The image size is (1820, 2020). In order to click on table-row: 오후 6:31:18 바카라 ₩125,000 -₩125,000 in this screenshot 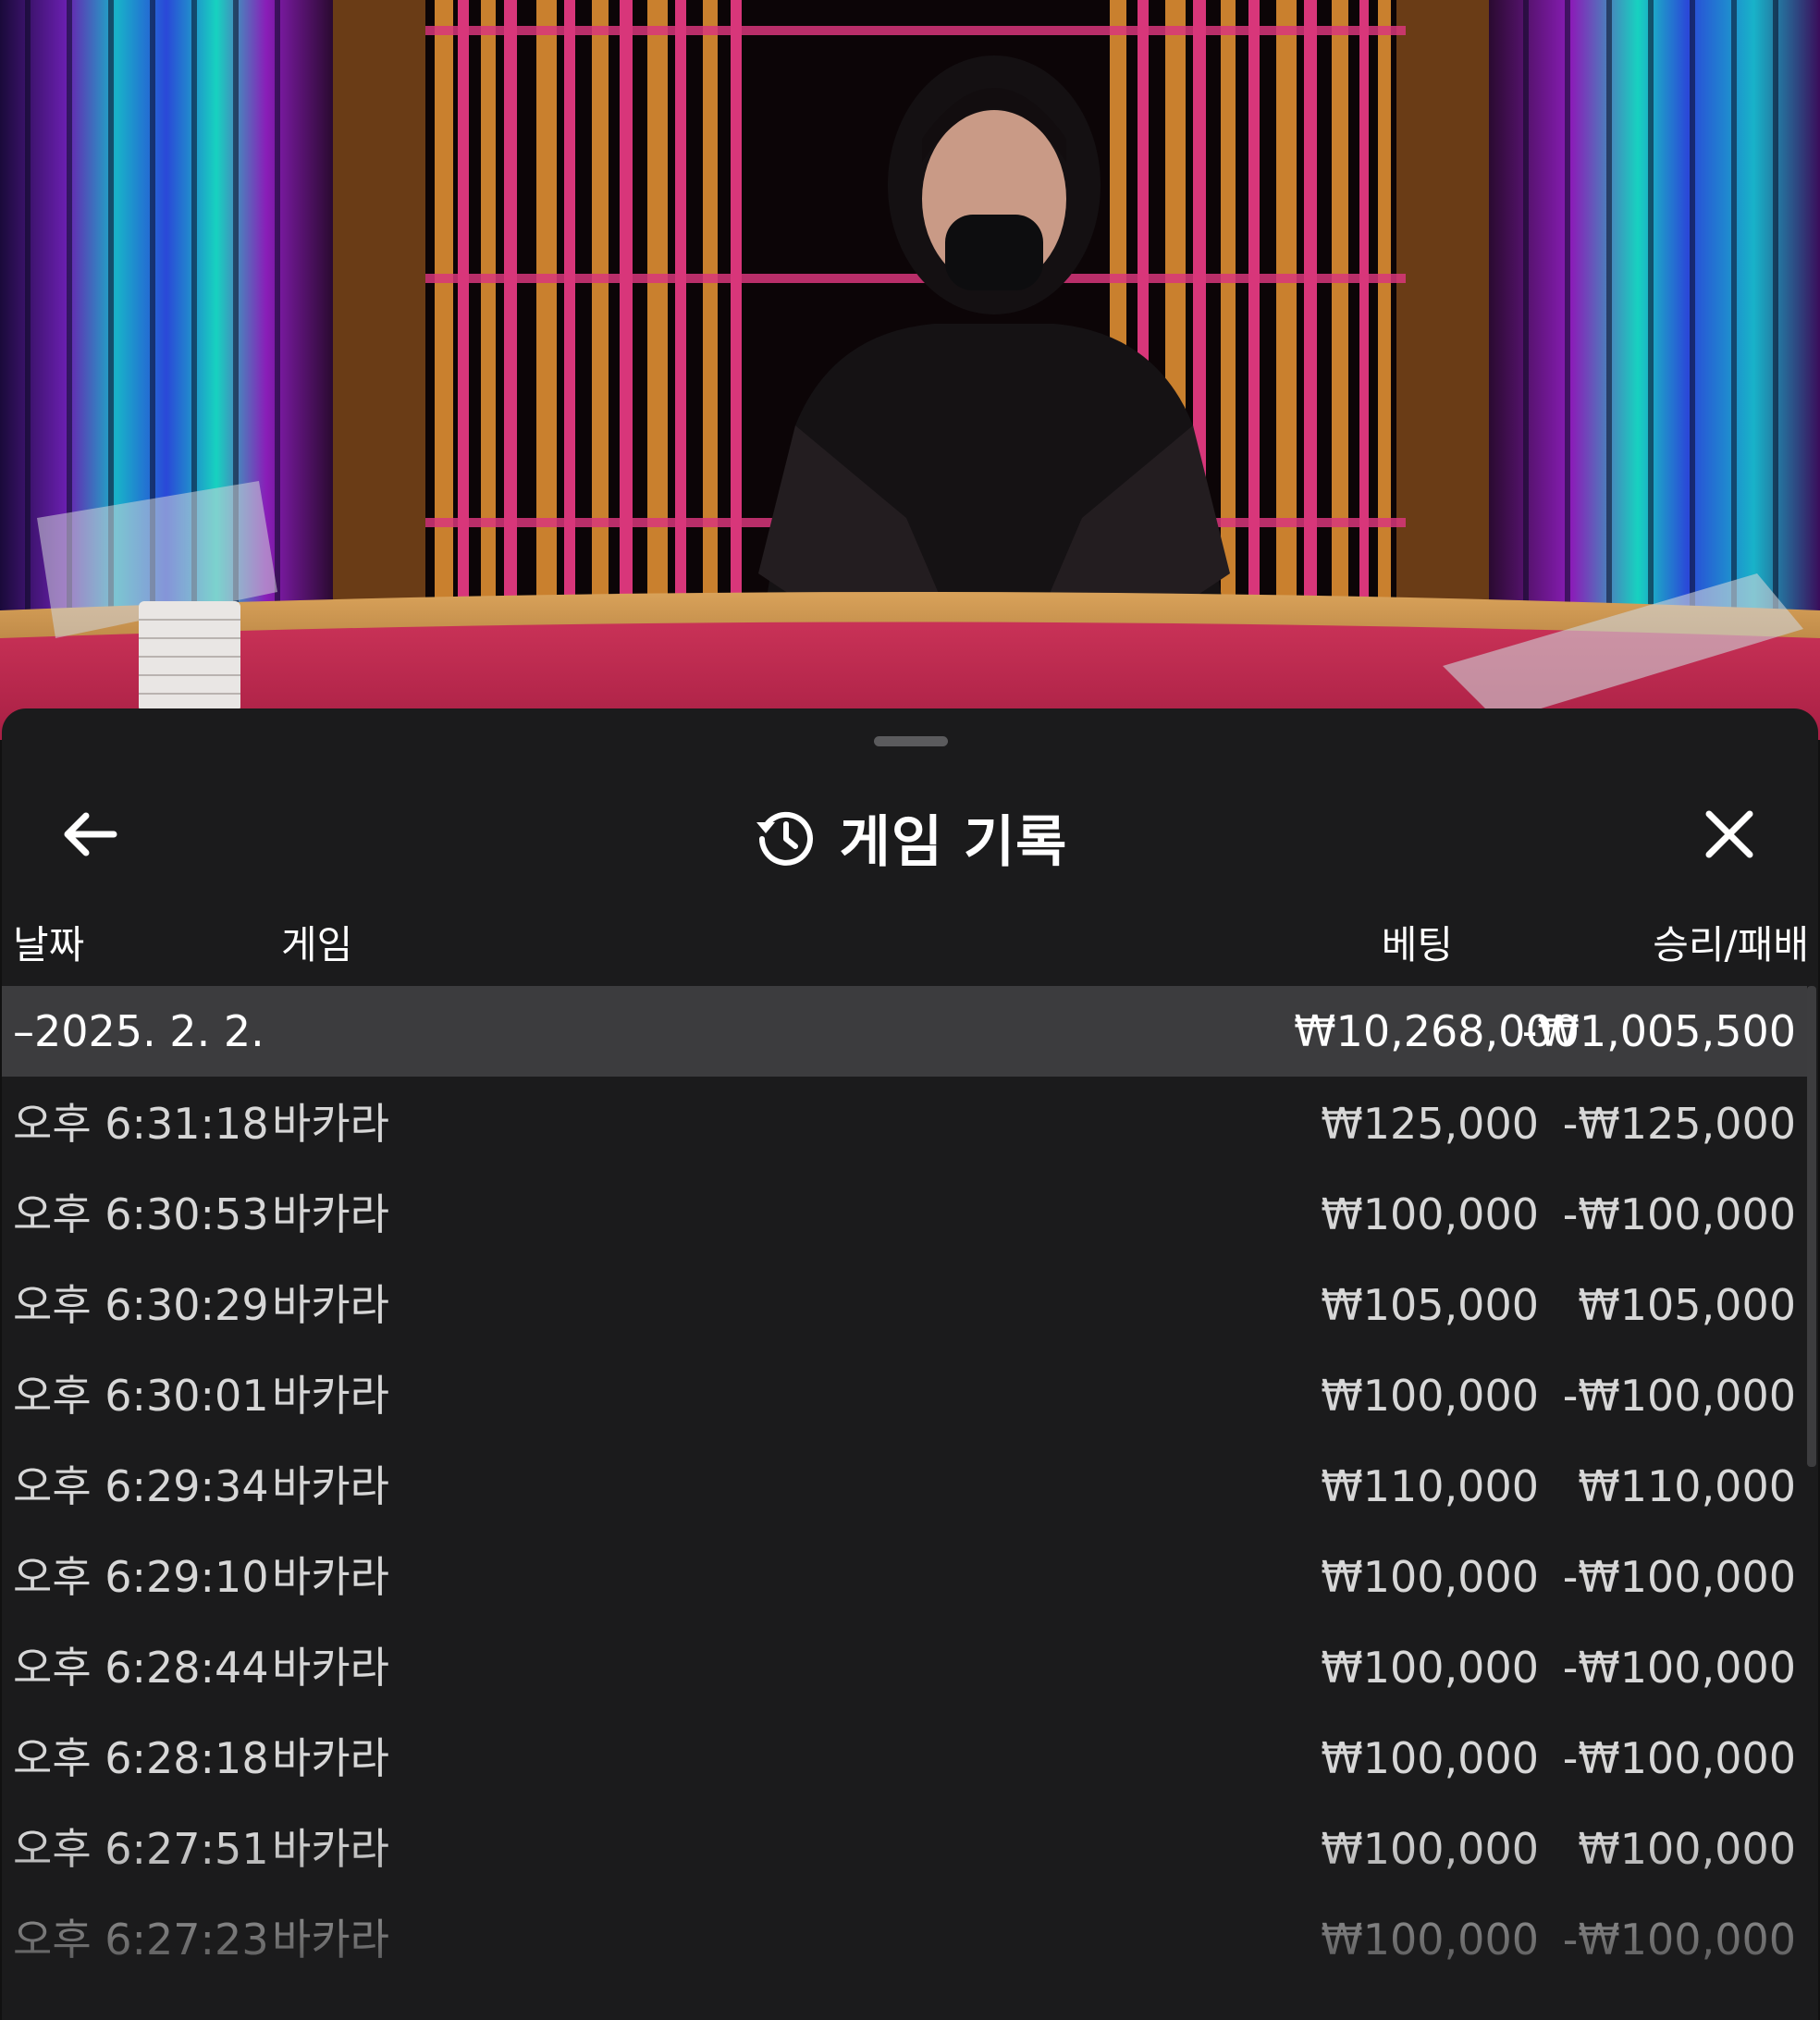, I will do `click(904, 1123)`.